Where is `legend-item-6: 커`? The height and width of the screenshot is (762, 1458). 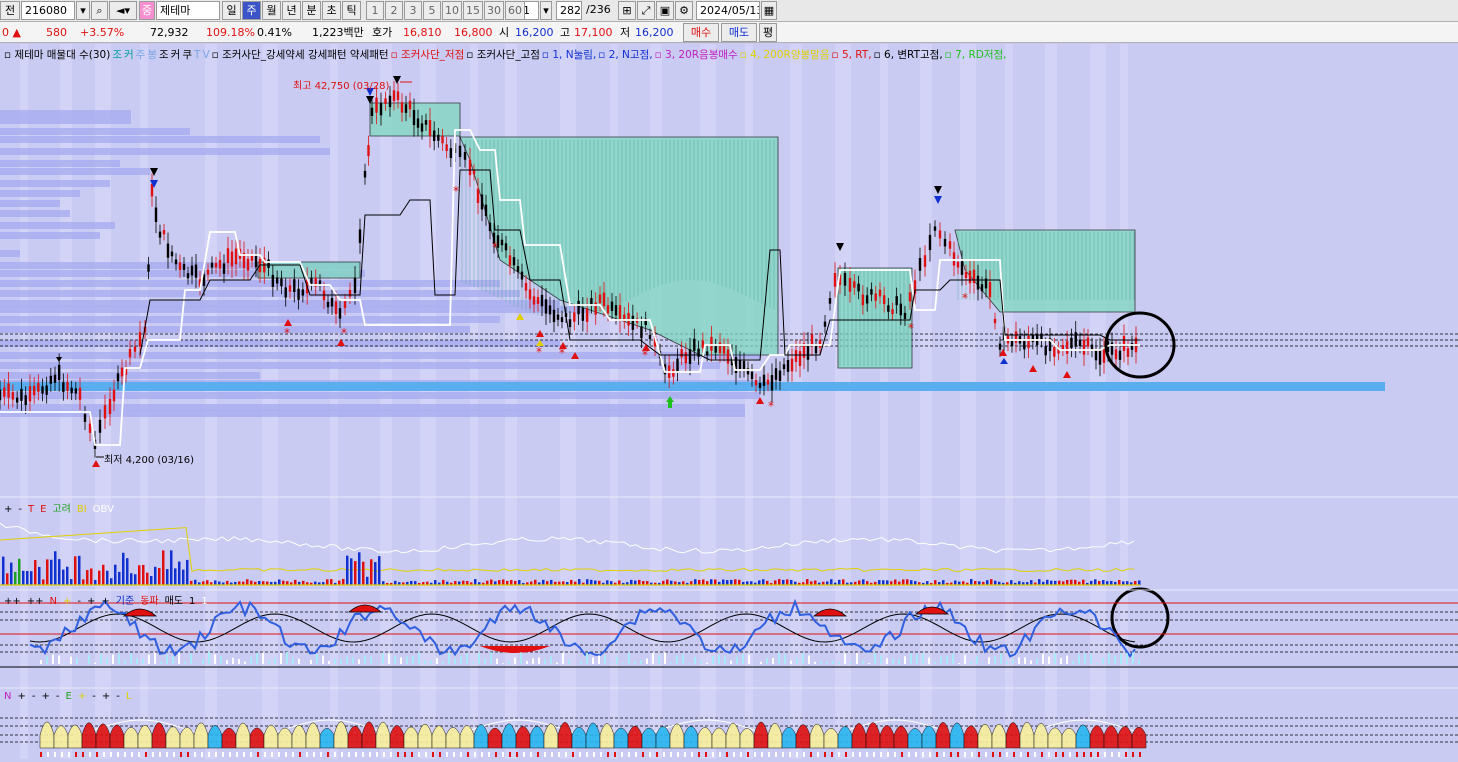 legend-item-6: 커 is located at coordinates (176, 55).